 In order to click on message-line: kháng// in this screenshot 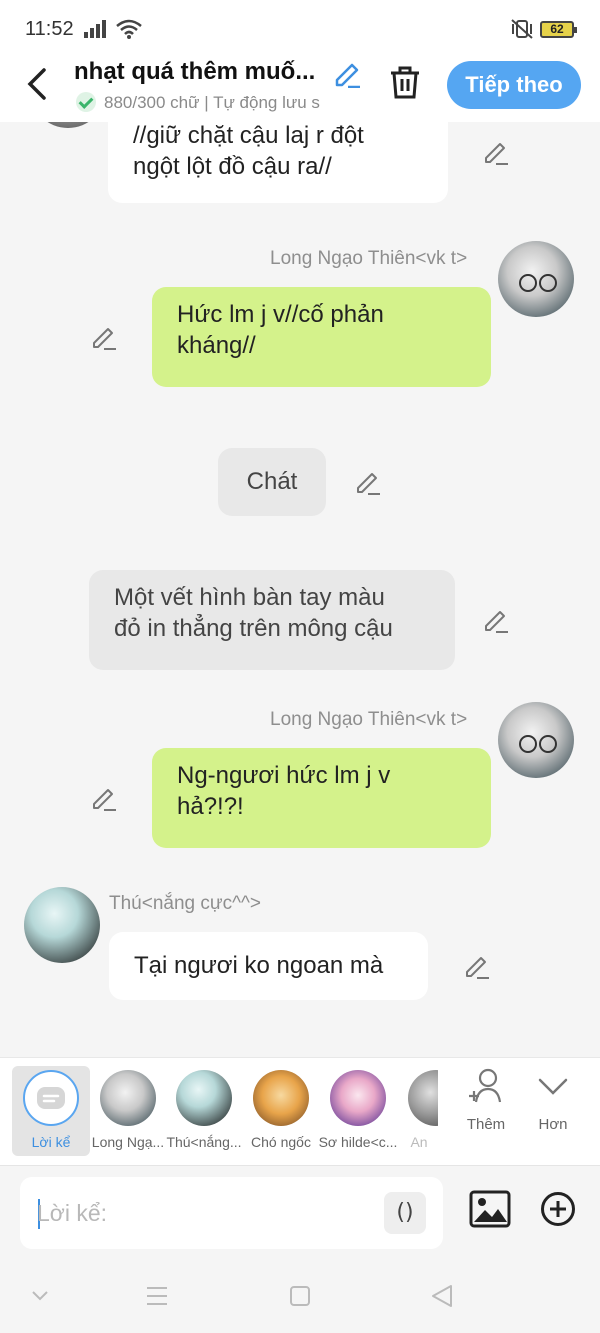, I will do `click(216, 345)`.